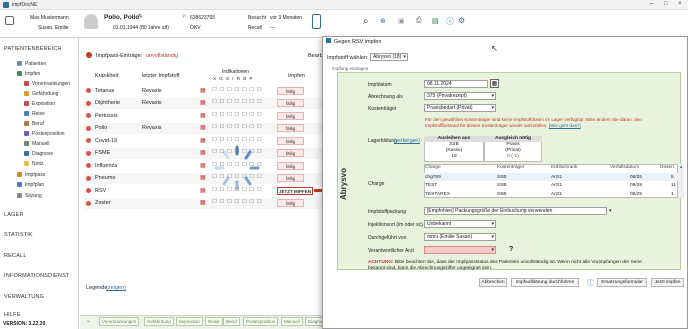 The height and width of the screenshot is (329, 688). What do you see at coordinates (30, 185) in the screenshot?
I see `sidebar-item-impfplan: Impfplan` at bounding box center [30, 185].